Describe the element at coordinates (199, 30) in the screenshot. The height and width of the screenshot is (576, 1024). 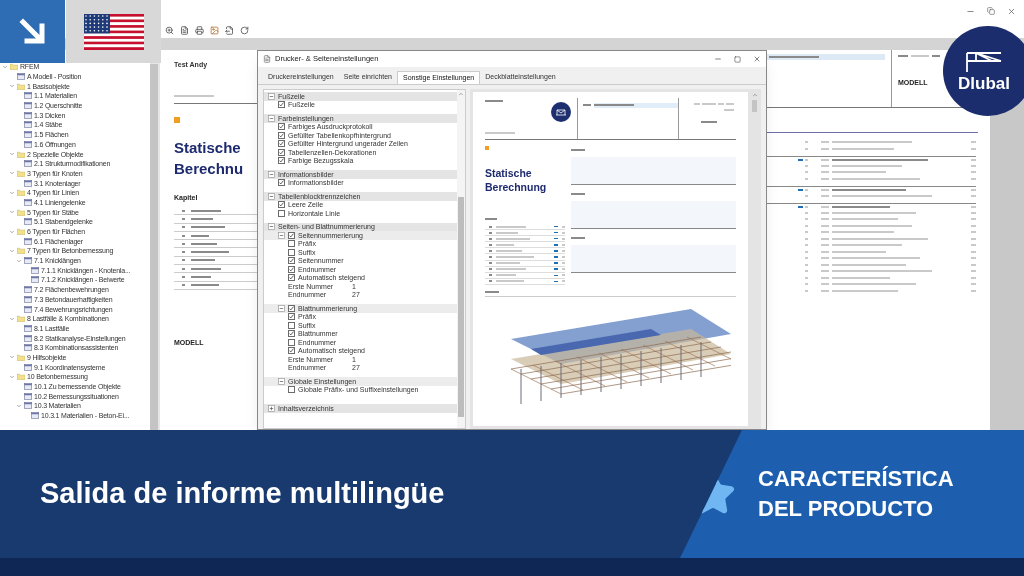
I see `printer-icon` at that location.